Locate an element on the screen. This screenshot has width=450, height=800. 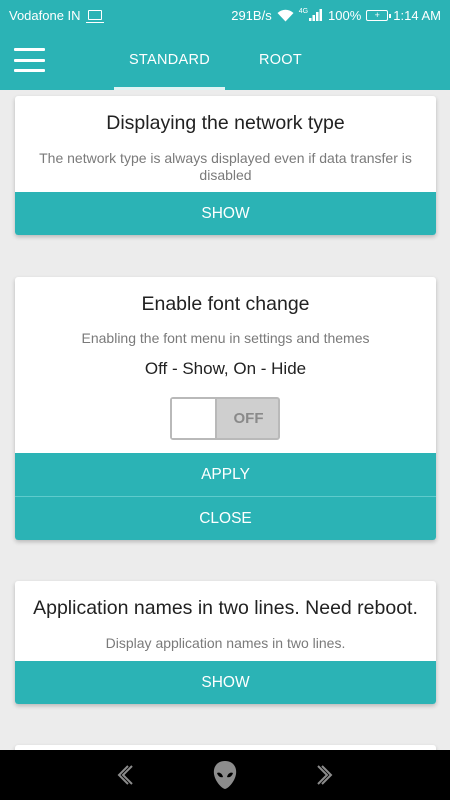
card-title: Enable font change is located at coordinates (225, 304).